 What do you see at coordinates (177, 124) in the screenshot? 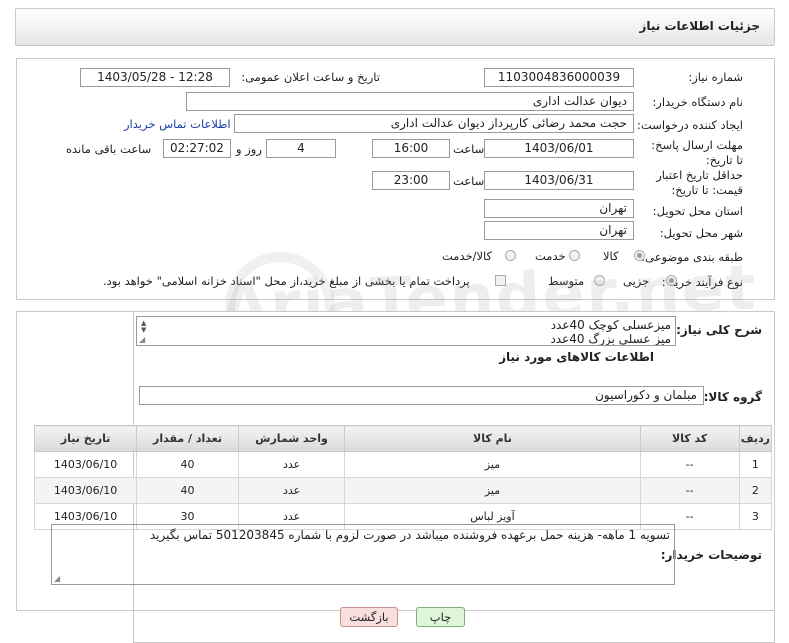
I see `contact-link: اطلاعات تماس خریدار` at bounding box center [177, 124].